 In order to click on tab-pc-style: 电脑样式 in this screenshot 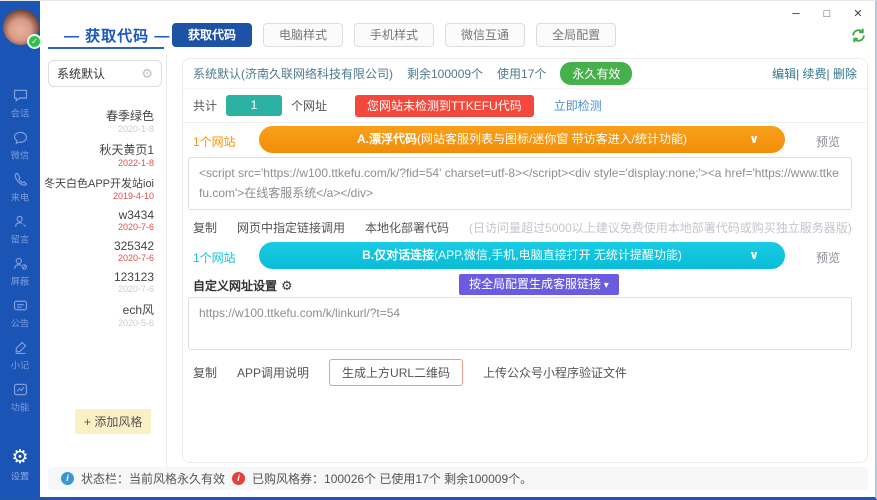, I will do `click(303, 35)`.